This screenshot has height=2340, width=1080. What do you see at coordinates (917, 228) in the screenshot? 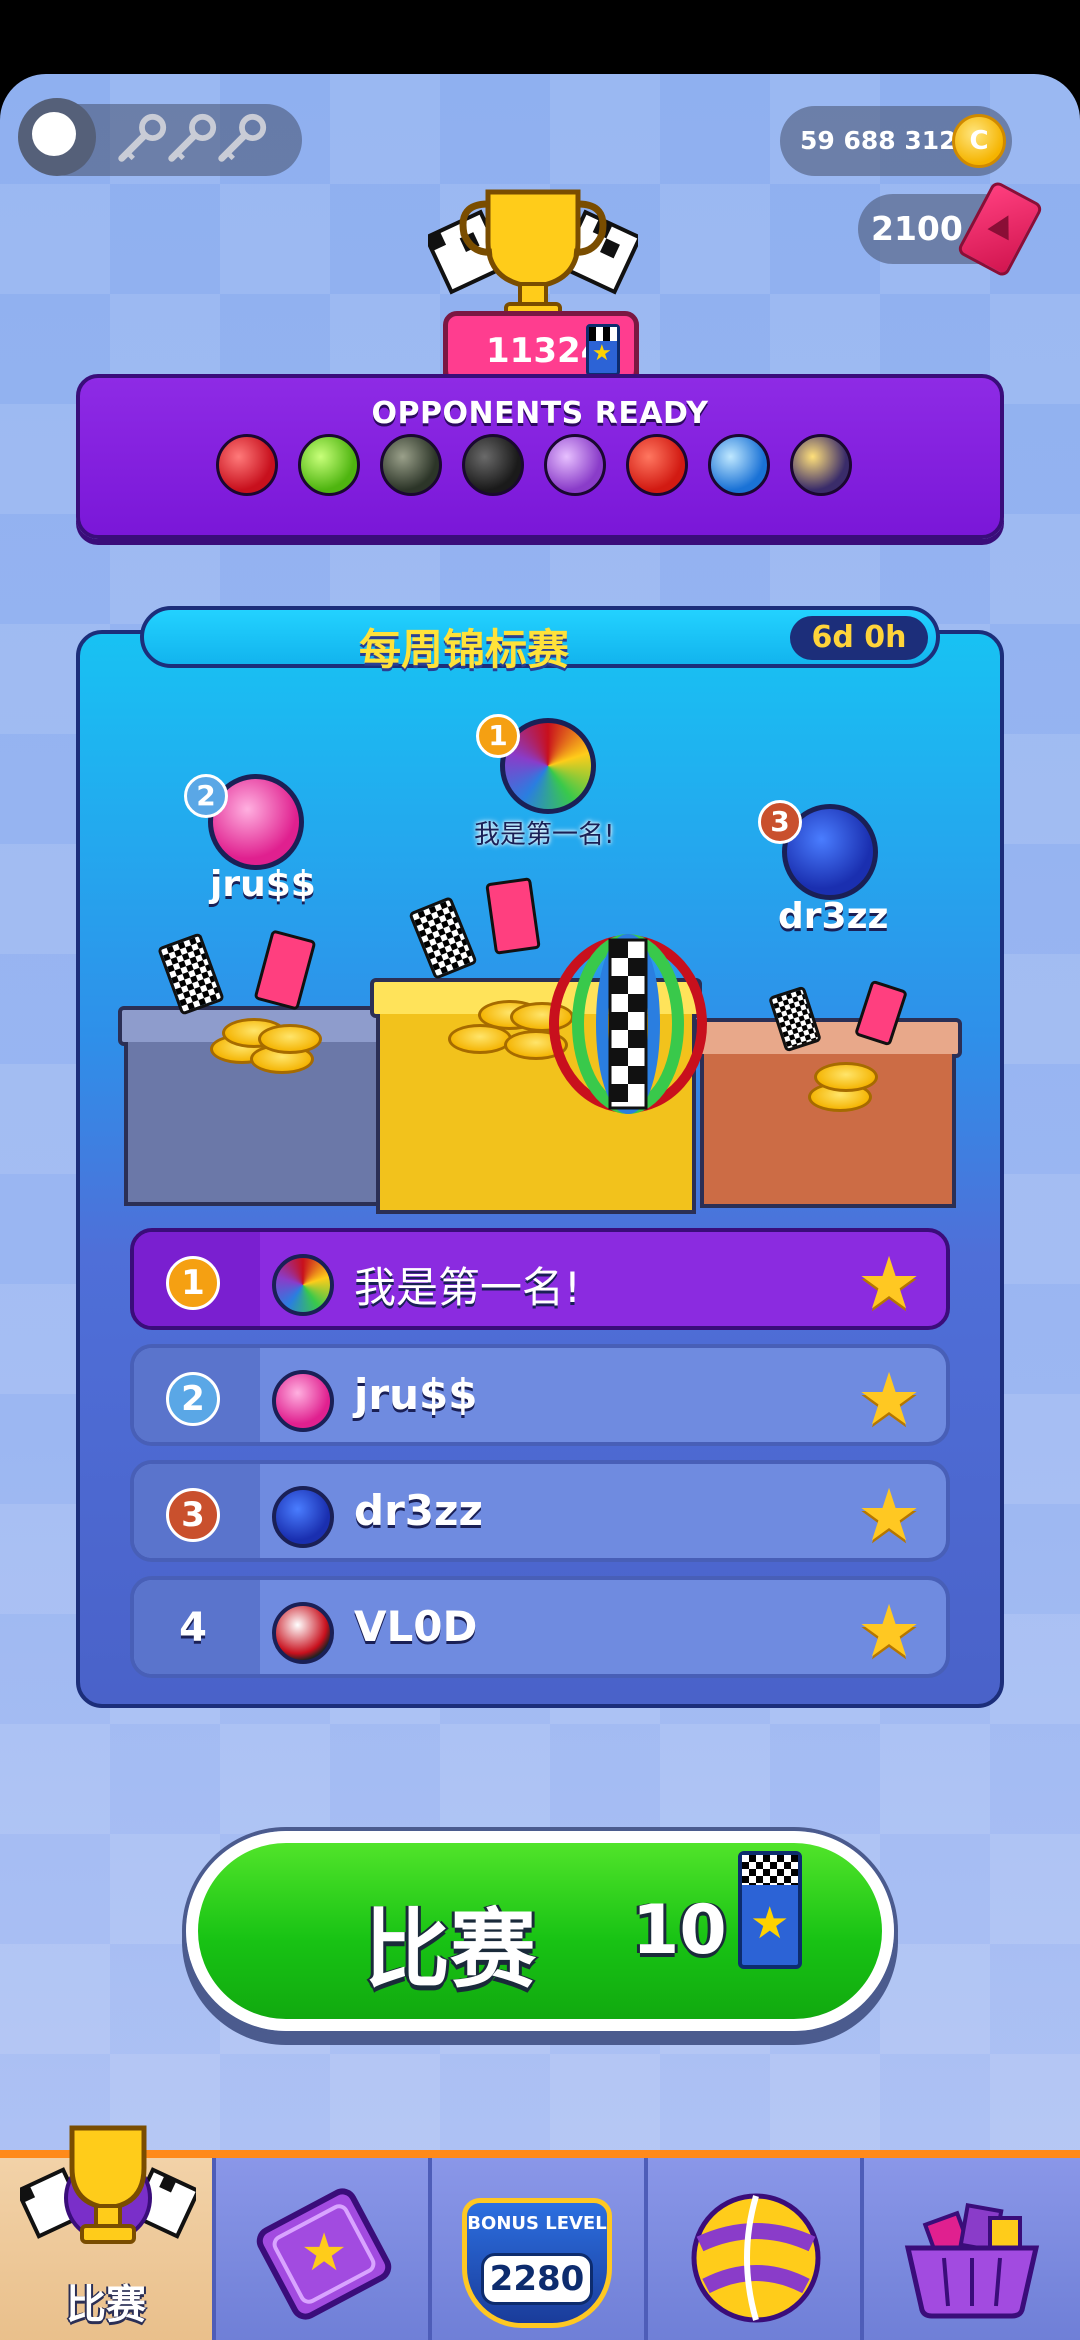
I see `tickets-value: 2100` at bounding box center [917, 228].